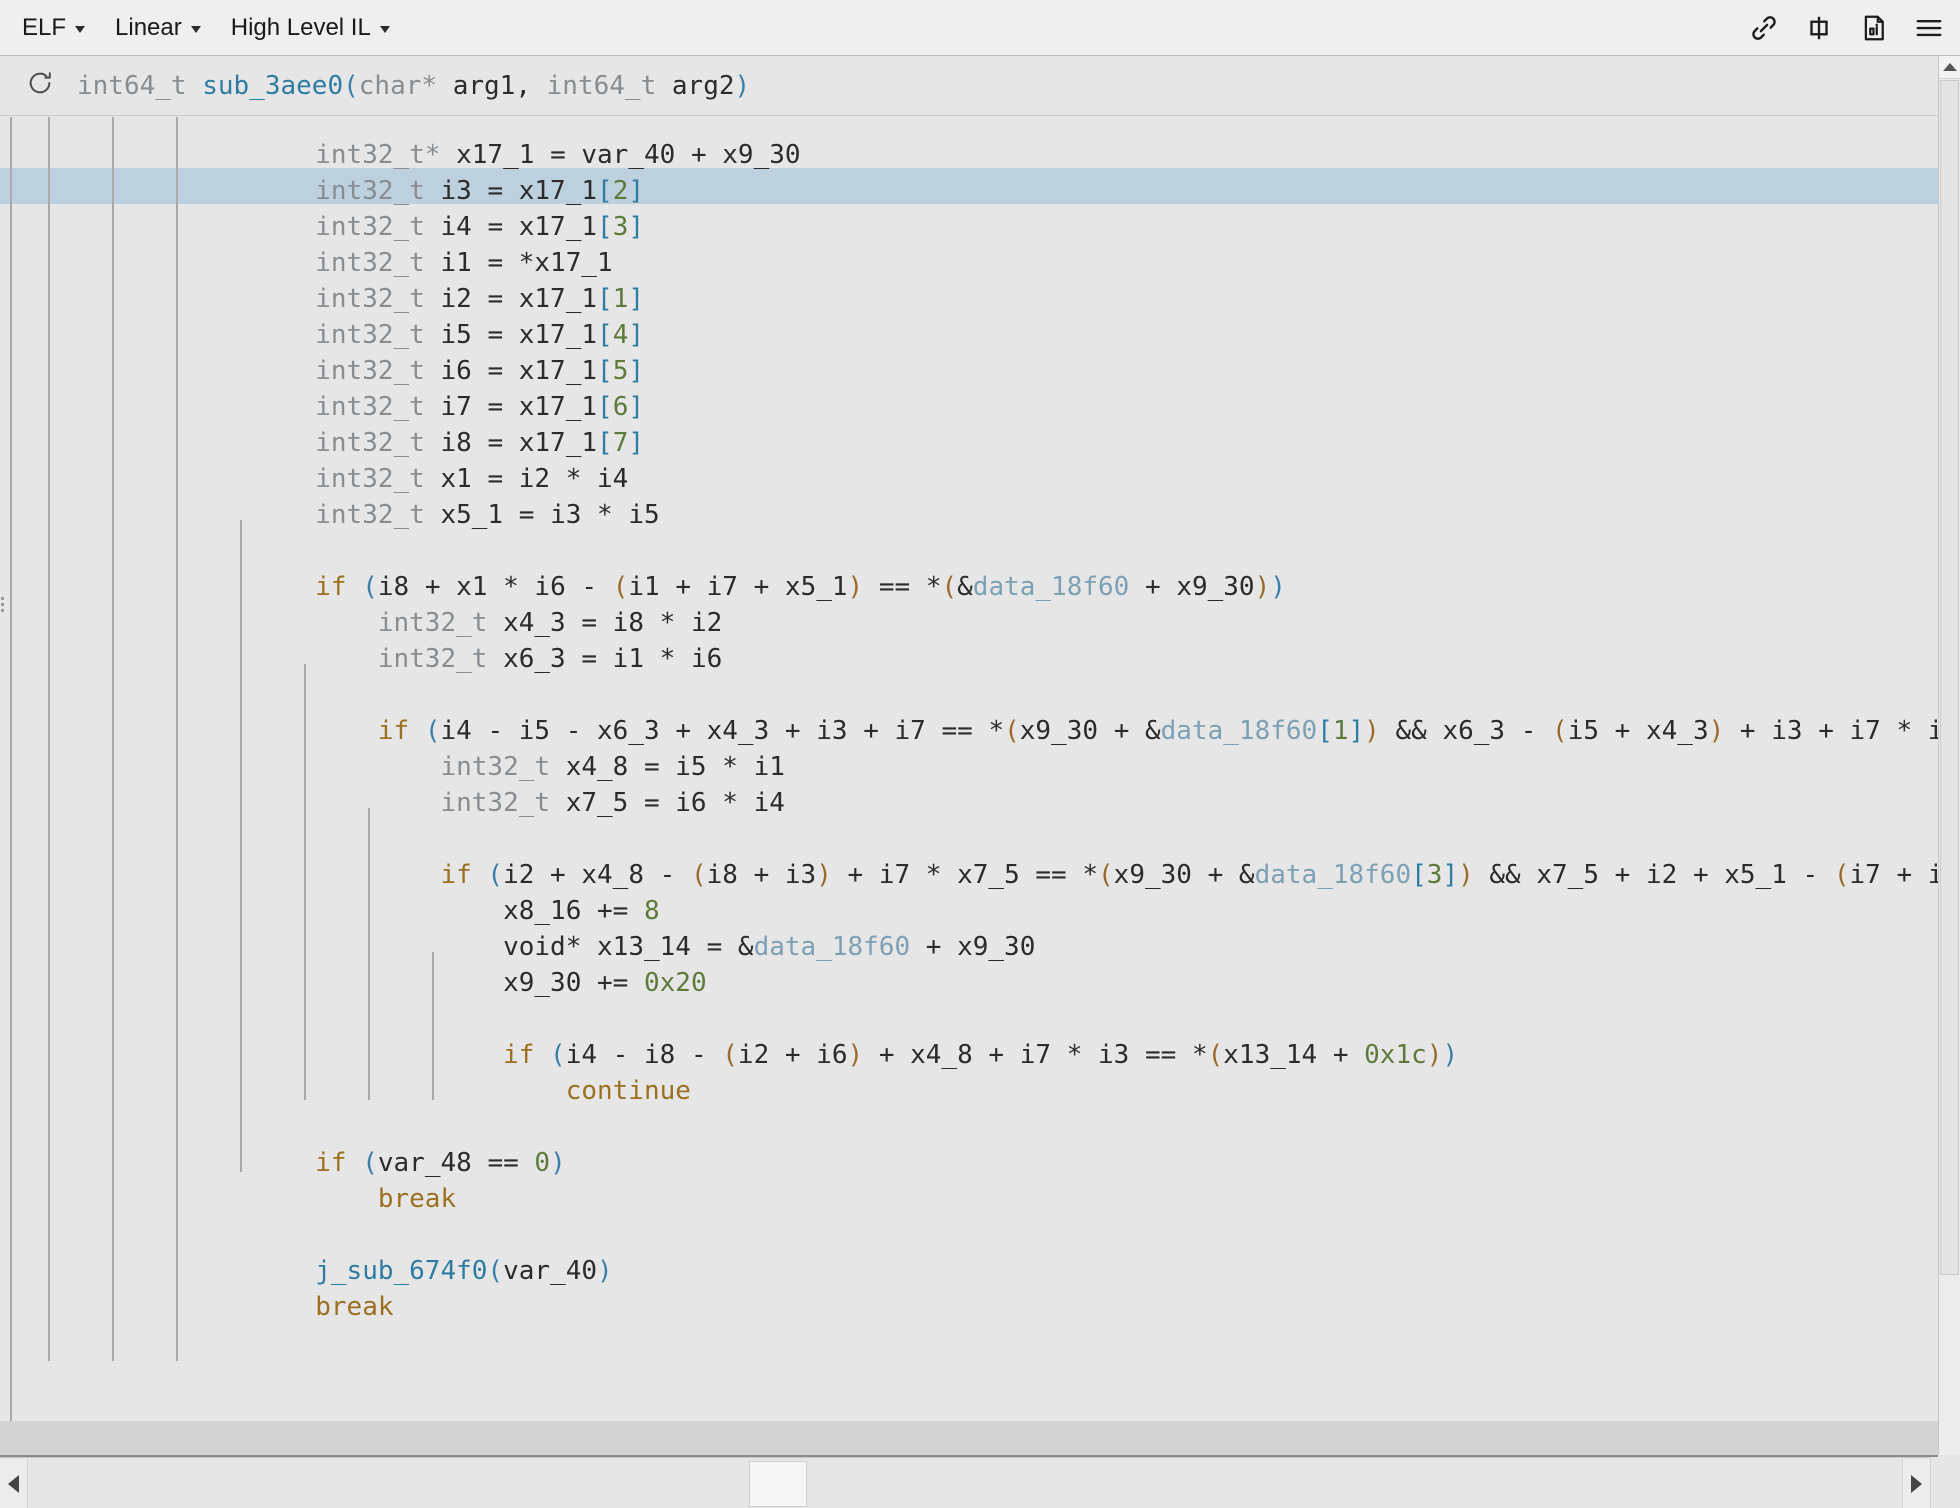 This screenshot has height=1508, width=1960. Describe the element at coordinates (1949, 67) in the screenshot. I see `scroll-up-button` at that location.